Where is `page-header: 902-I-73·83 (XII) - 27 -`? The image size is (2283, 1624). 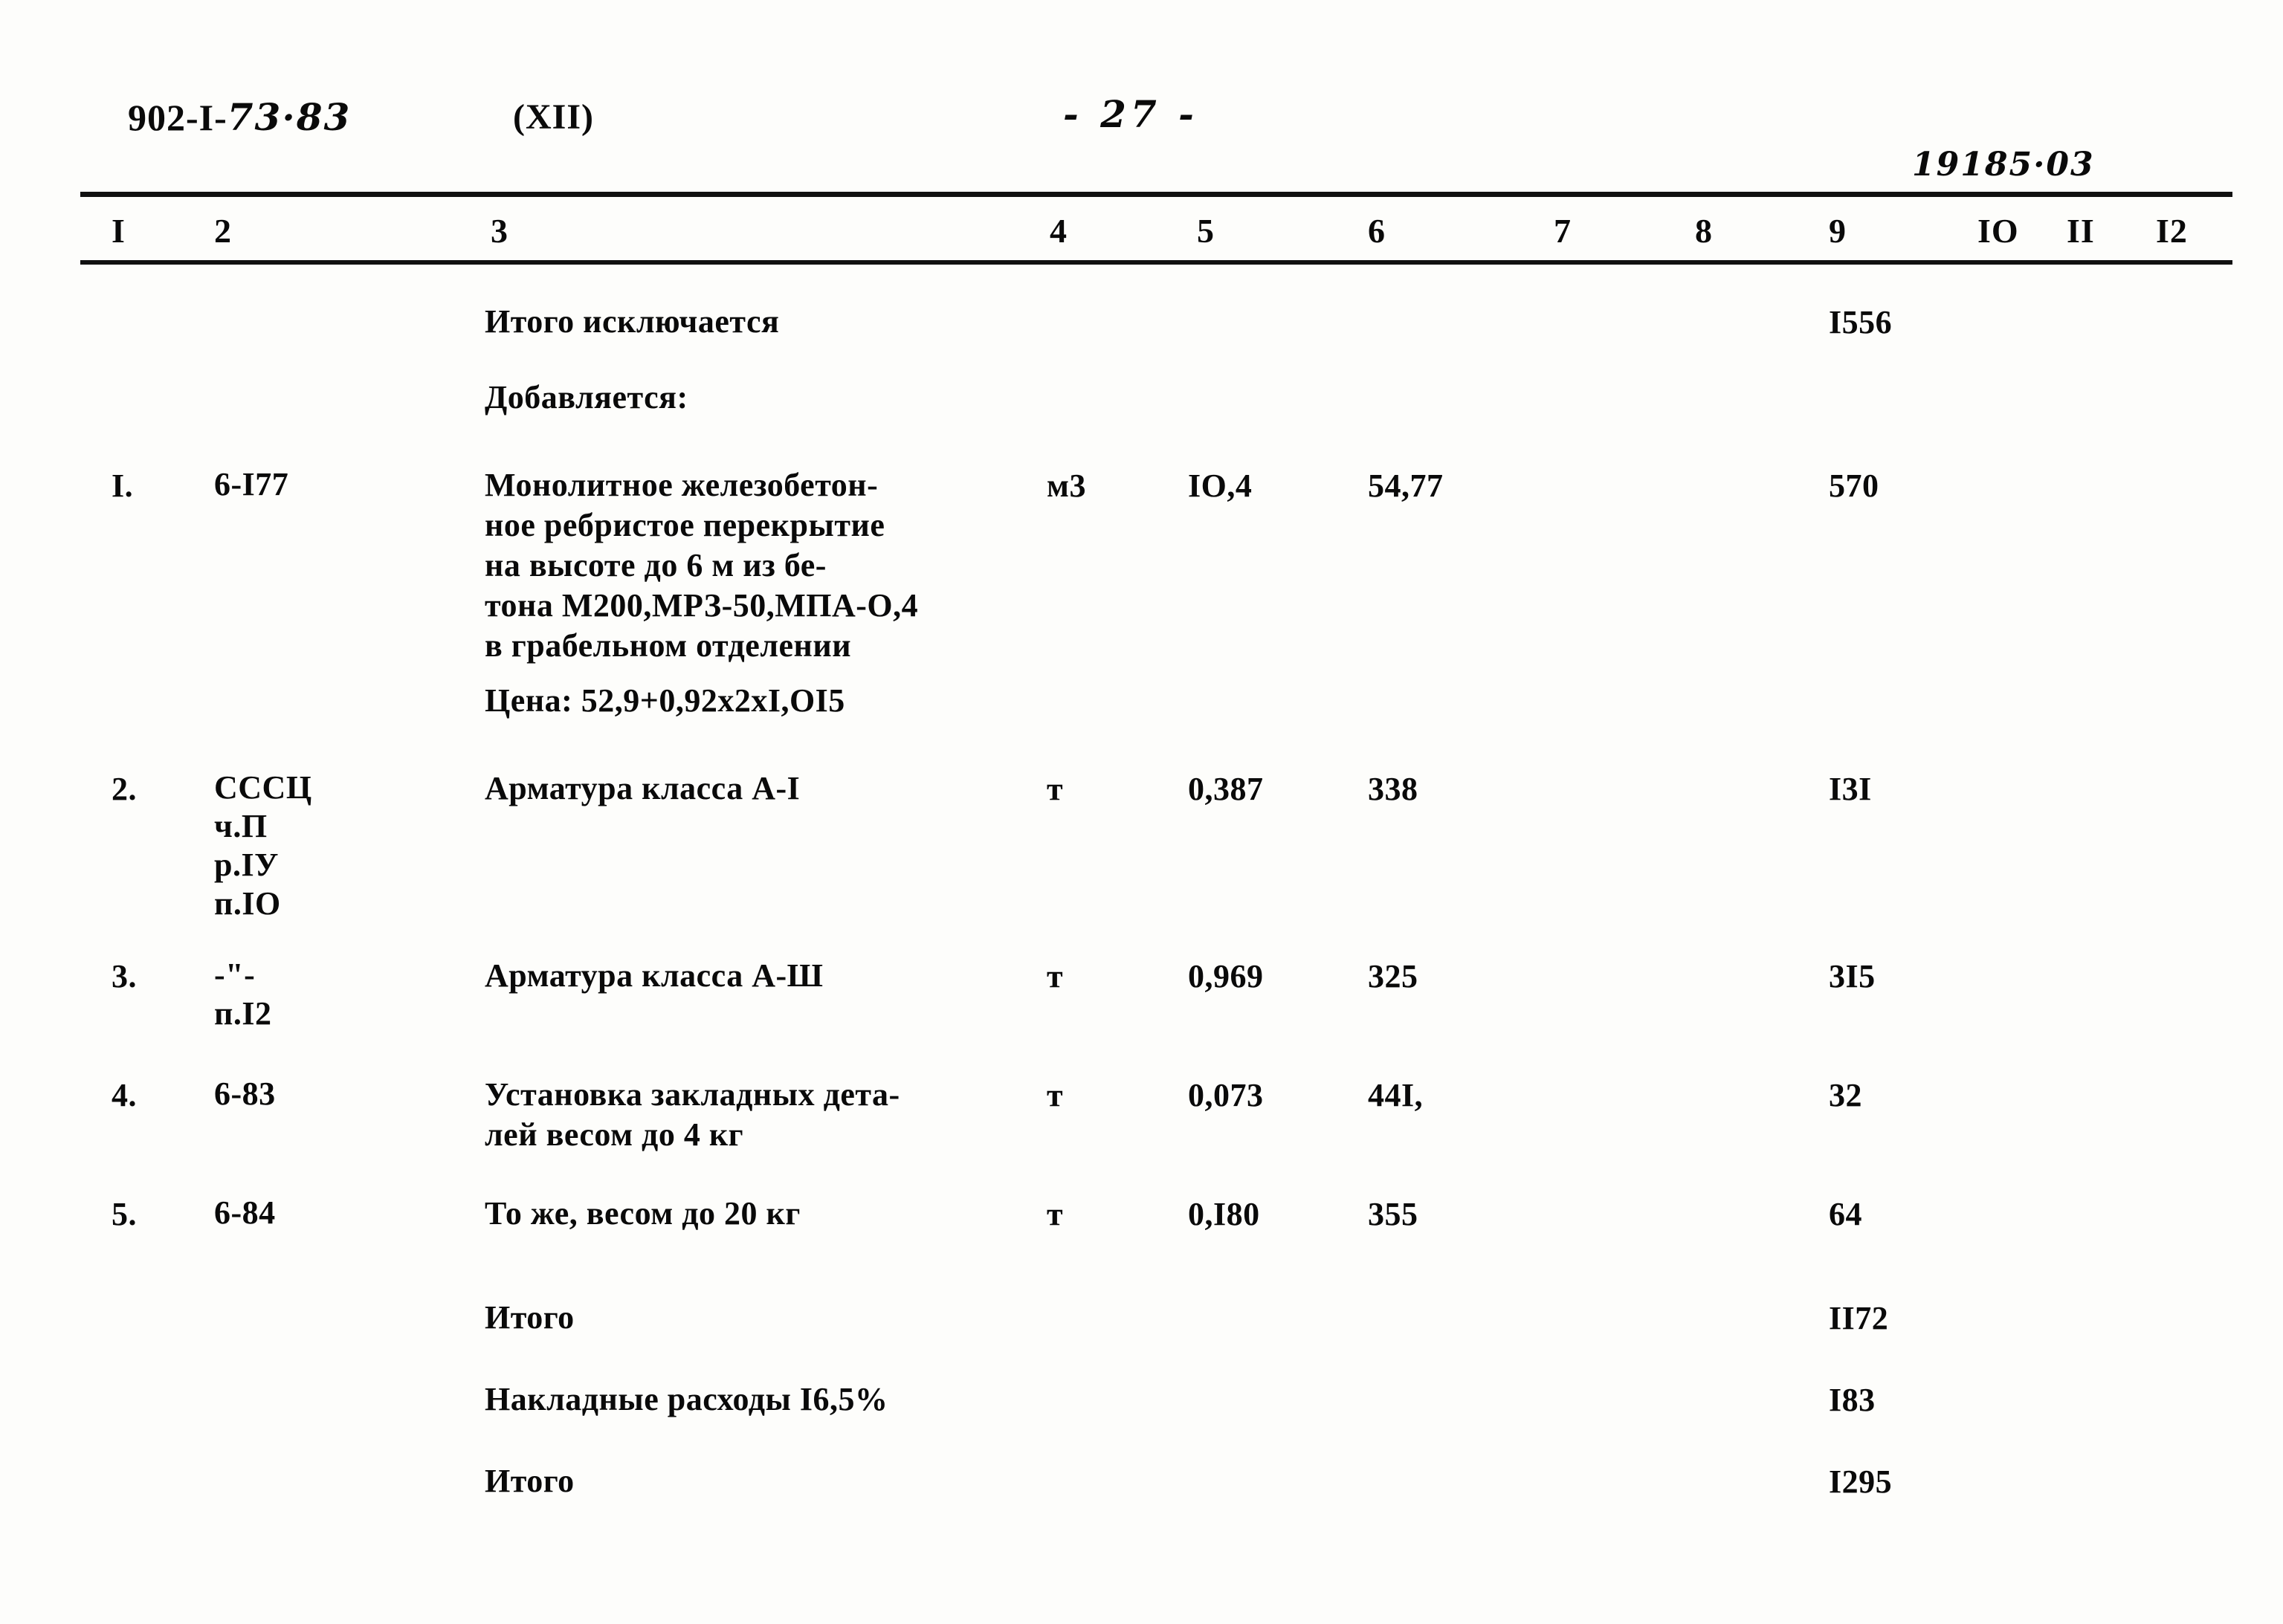
page-header: 902-I-73·83 (XII) - 27 - is located at coordinates (1141, 120).